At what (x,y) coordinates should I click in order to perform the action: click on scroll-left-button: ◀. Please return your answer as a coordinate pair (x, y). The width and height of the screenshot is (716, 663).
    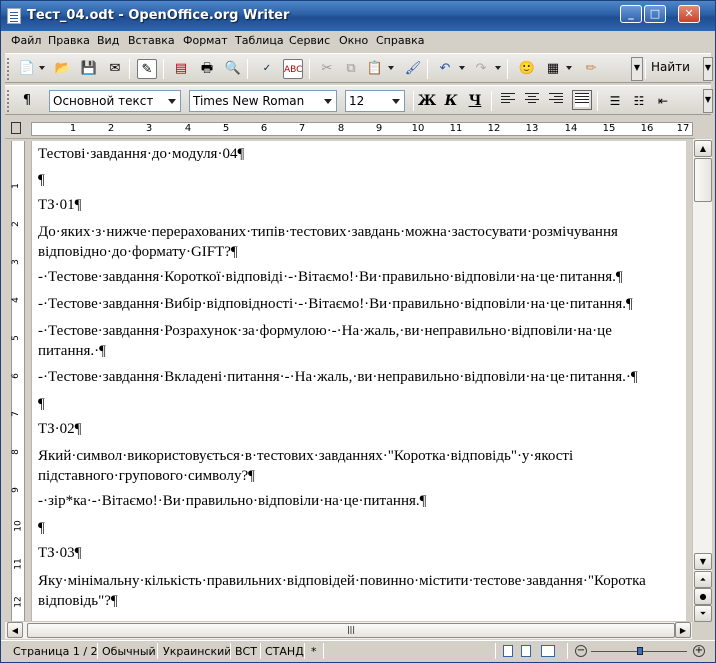
    Looking at the image, I should click on (15, 630).